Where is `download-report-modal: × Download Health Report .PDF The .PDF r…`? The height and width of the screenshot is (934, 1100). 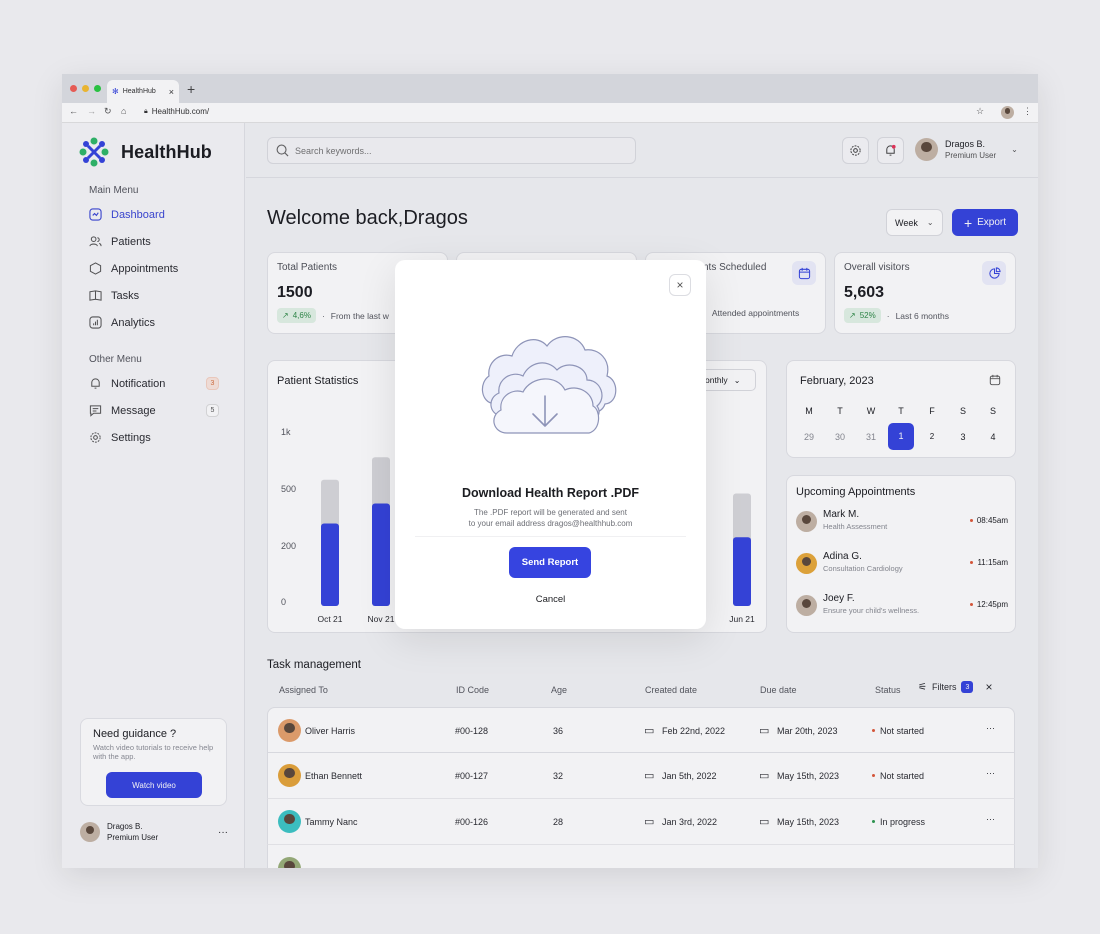
download-report-modal: × Download Health Report .PDF The .PDF r… is located at coordinates (550, 444).